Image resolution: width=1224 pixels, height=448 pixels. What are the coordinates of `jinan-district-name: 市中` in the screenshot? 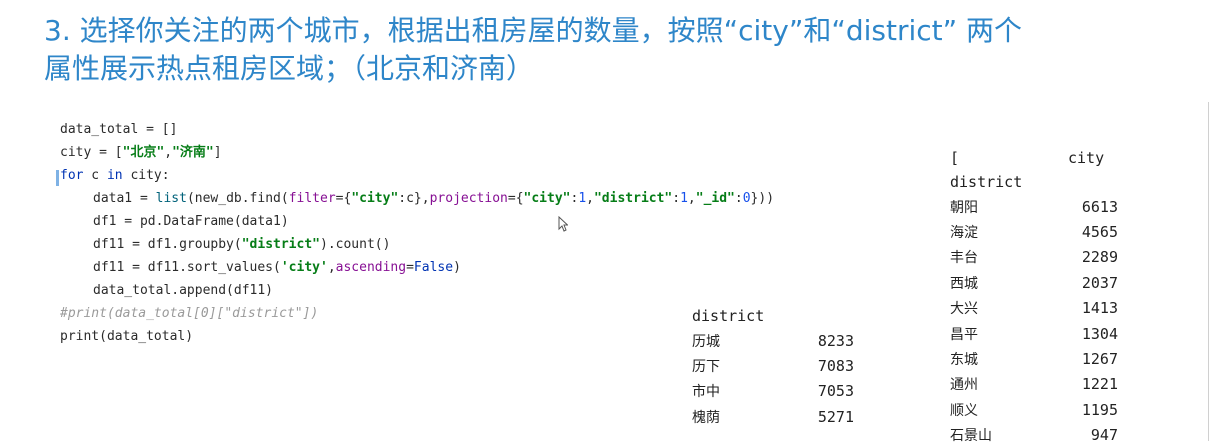 It's located at (706, 392).